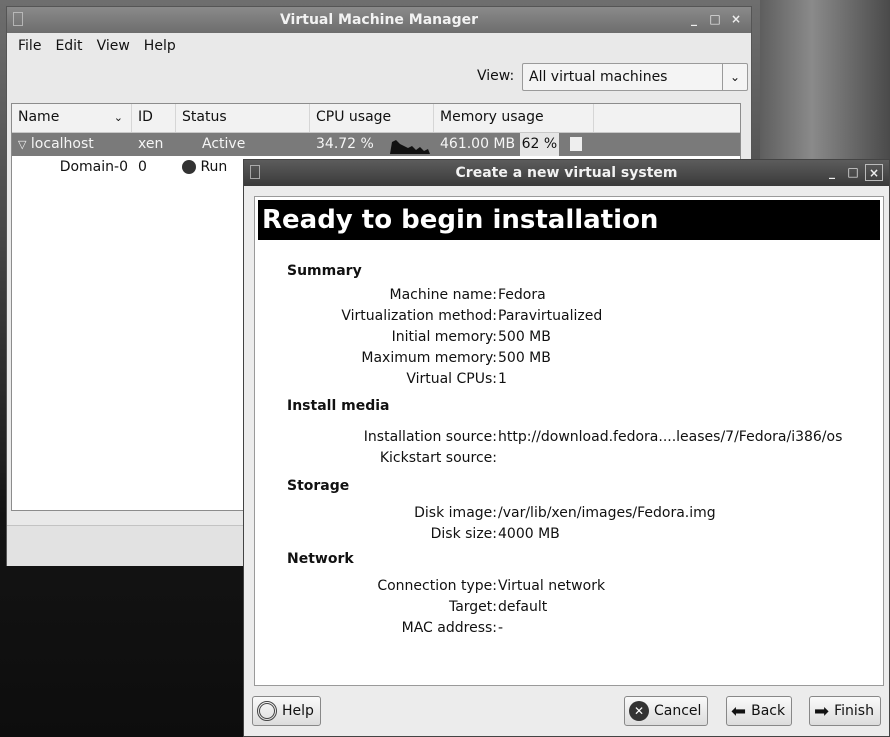  I want to click on kv-vcpus: Virtual CPUs: 1, so click(456, 379).